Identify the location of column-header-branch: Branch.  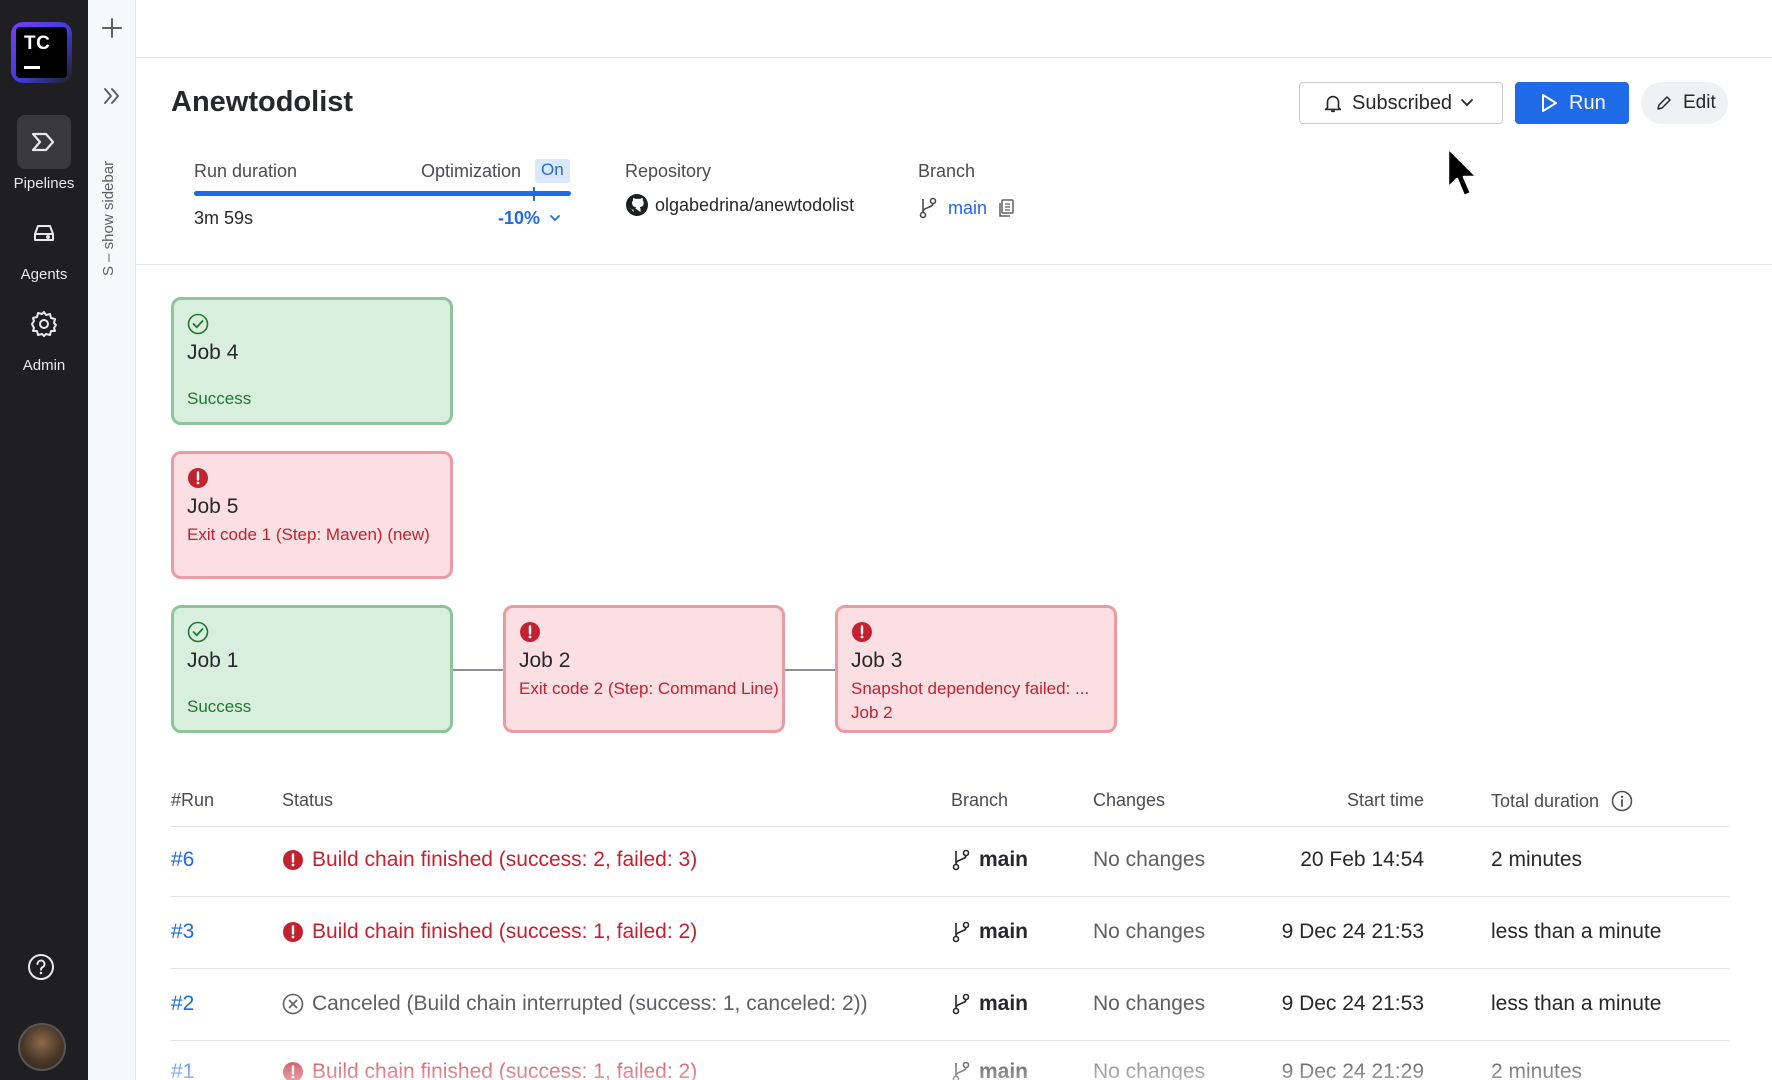
(979, 800).